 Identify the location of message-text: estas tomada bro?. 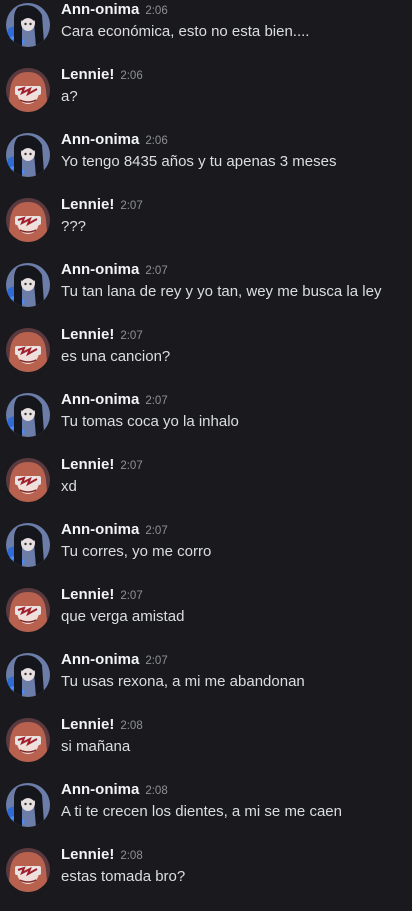
(123, 876).